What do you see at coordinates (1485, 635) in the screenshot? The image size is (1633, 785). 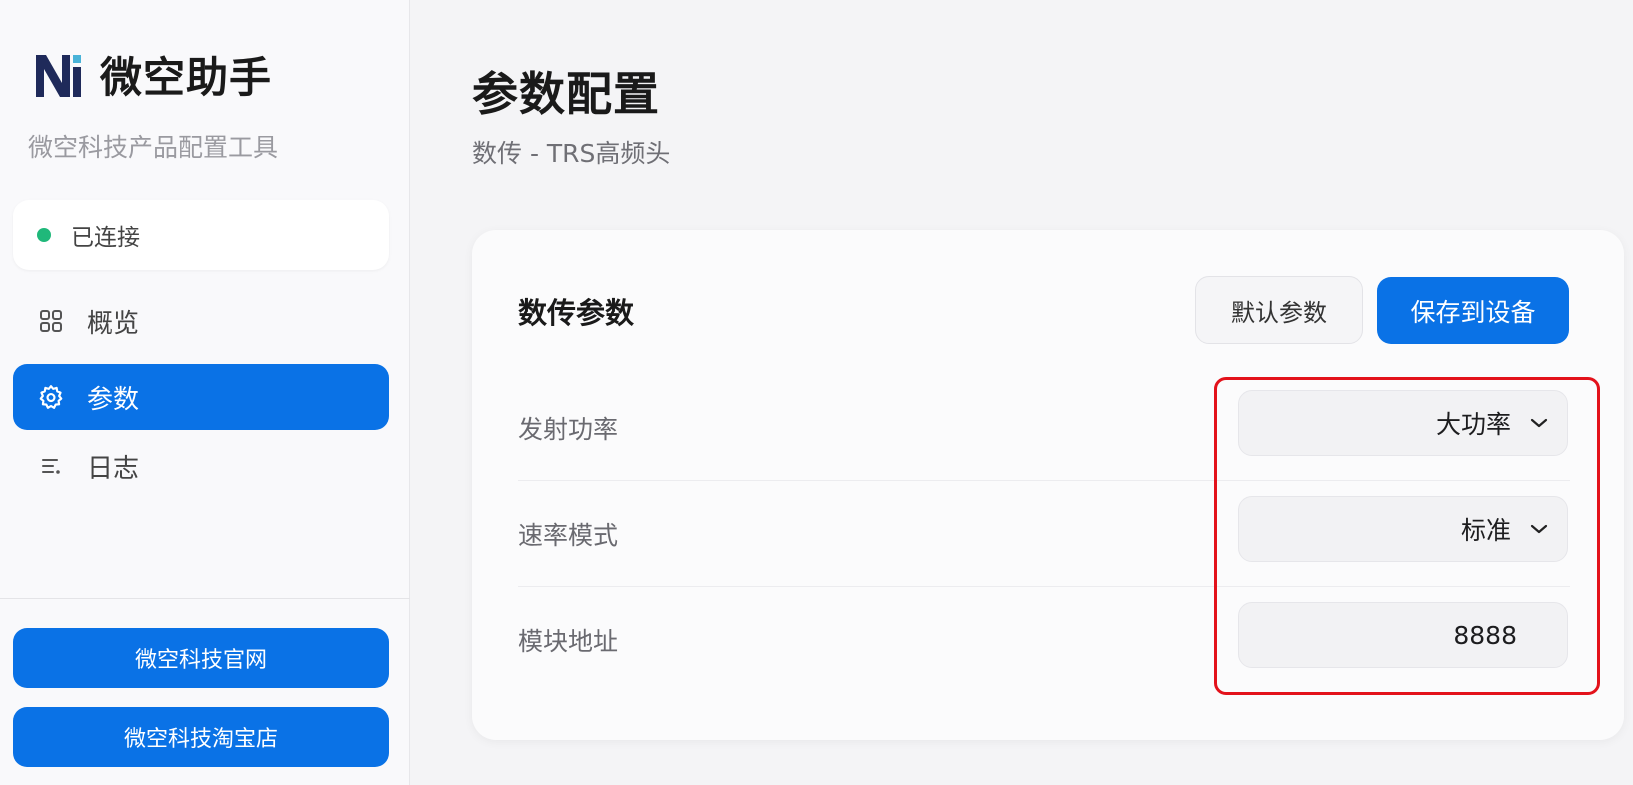 I see `input-value: 8888` at bounding box center [1485, 635].